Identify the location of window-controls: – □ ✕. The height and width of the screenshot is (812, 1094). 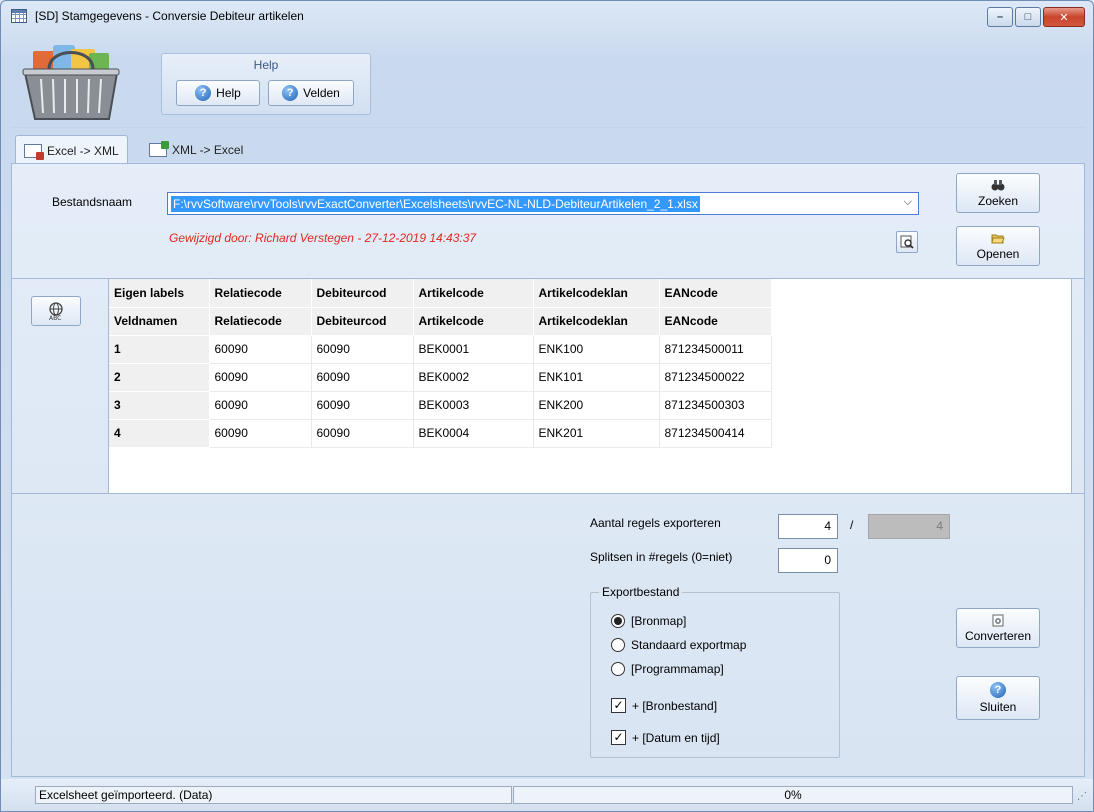
(1036, 17).